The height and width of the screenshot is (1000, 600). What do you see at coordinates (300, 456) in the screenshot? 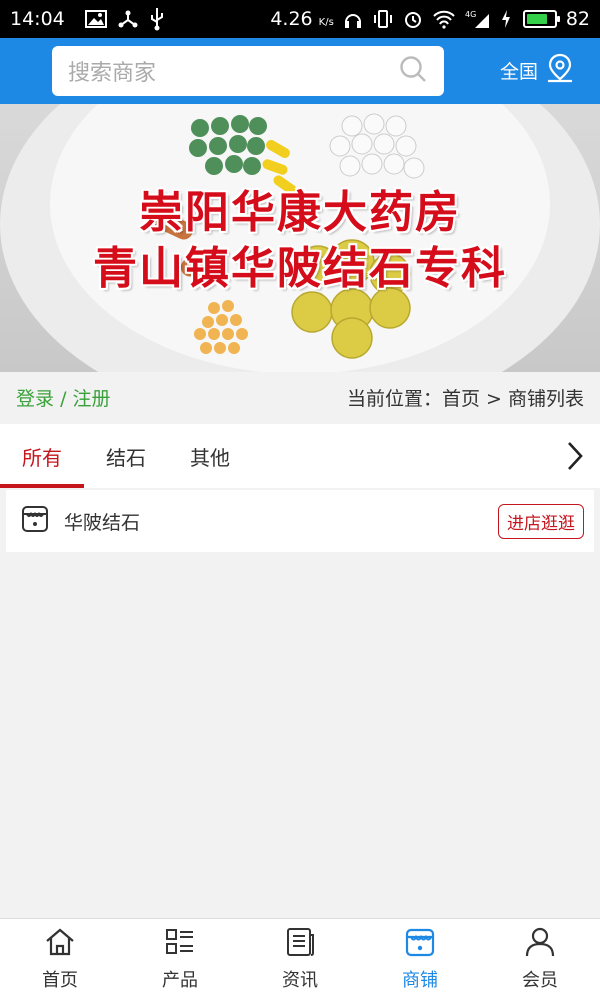
I see `category-tabs: 所有 结石 其他` at bounding box center [300, 456].